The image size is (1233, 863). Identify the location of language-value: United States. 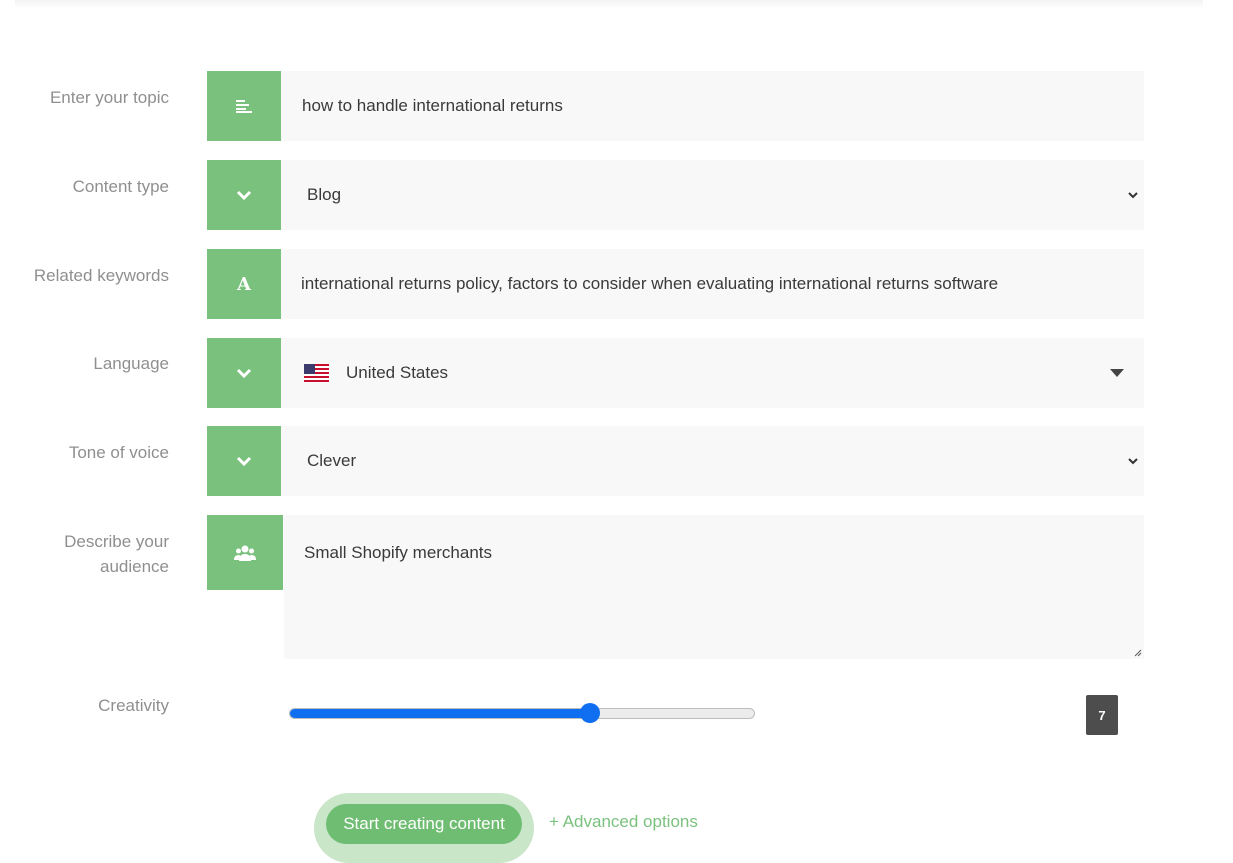
(397, 372).